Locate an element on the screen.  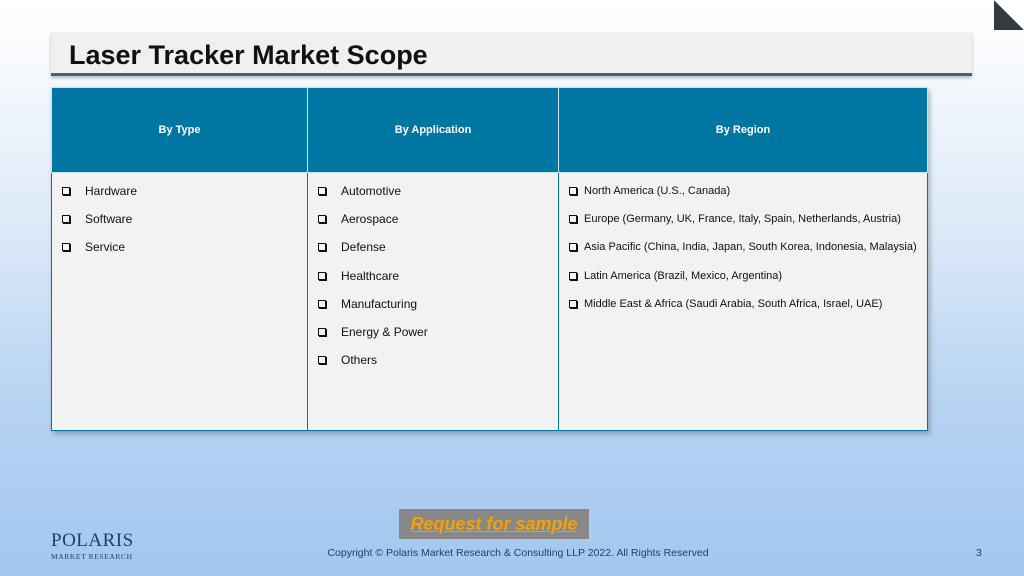
list-item: Software is located at coordinates (184, 225).